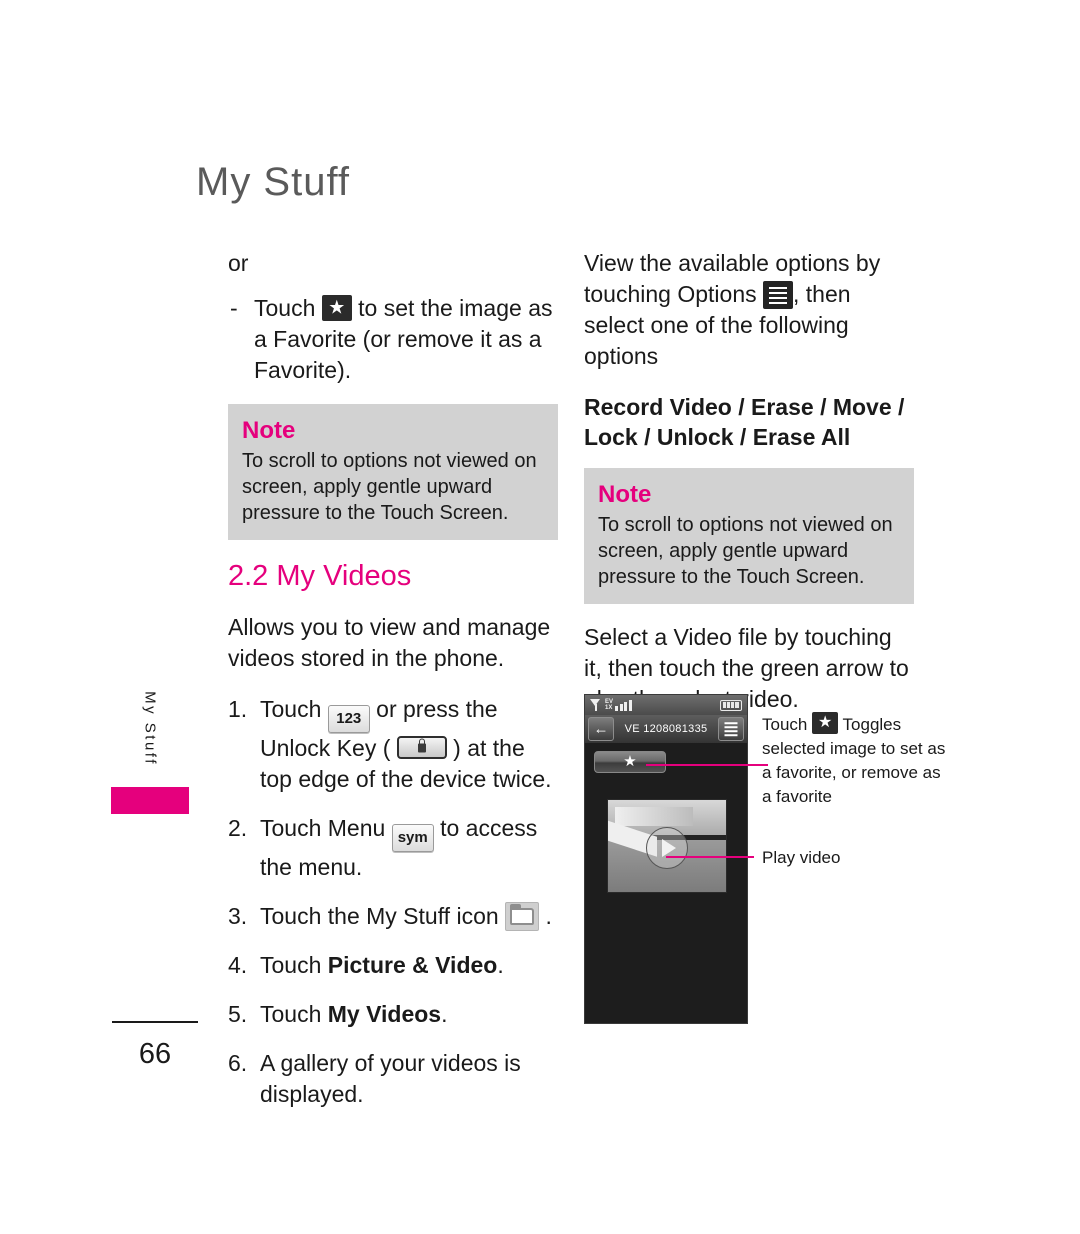 The width and height of the screenshot is (1080, 1234). What do you see at coordinates (150, 728) in the screenshot?
I see `side-tab-label: My Stuff` at bounding box center [150, 728].